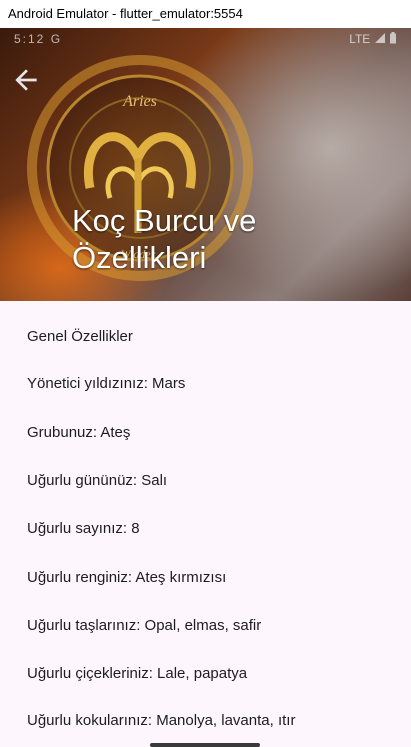 Image resolution: width=411 pixels, height=747 pixels. I want to click on gesture-nav-handle, so click(205, 745).